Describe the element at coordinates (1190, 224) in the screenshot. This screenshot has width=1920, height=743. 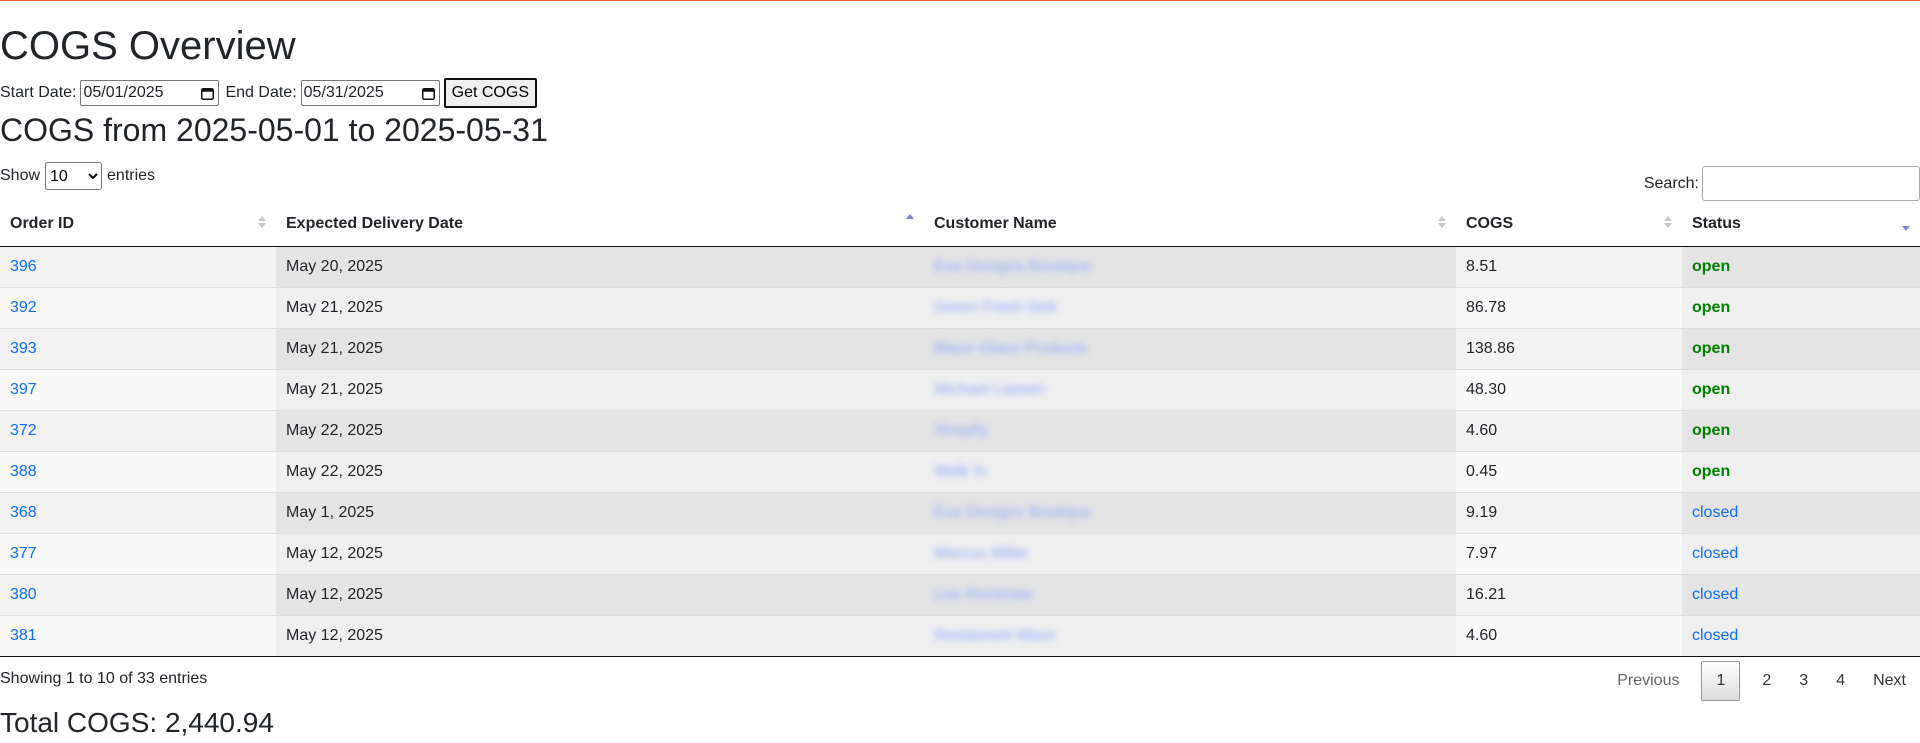
I see `column-header-customer-name: Customer Name` at that location.